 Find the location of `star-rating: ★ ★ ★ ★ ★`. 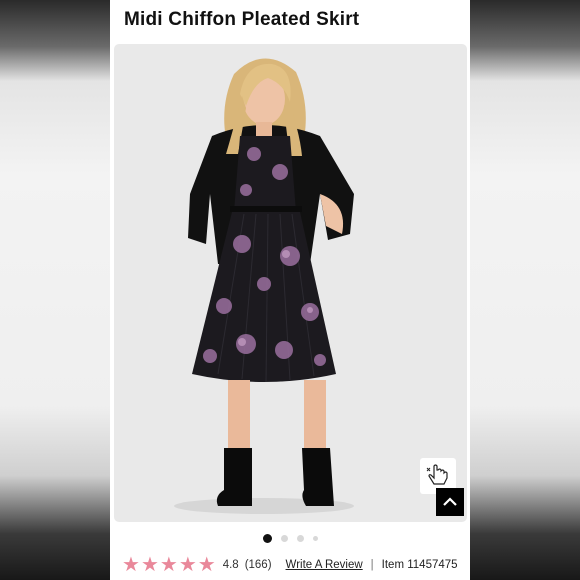

star-rating: ★ ★ ★ ★ ★ is located at coordinates (169, 565).